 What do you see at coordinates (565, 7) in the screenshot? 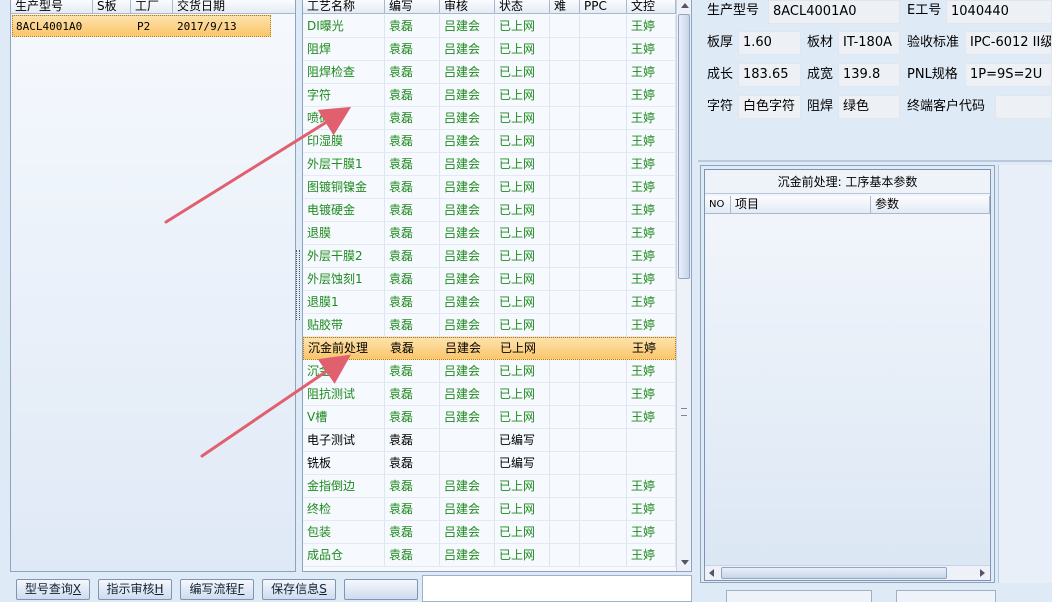
I see `col-header-difficulty: 难` at bounding box center [565, 7].